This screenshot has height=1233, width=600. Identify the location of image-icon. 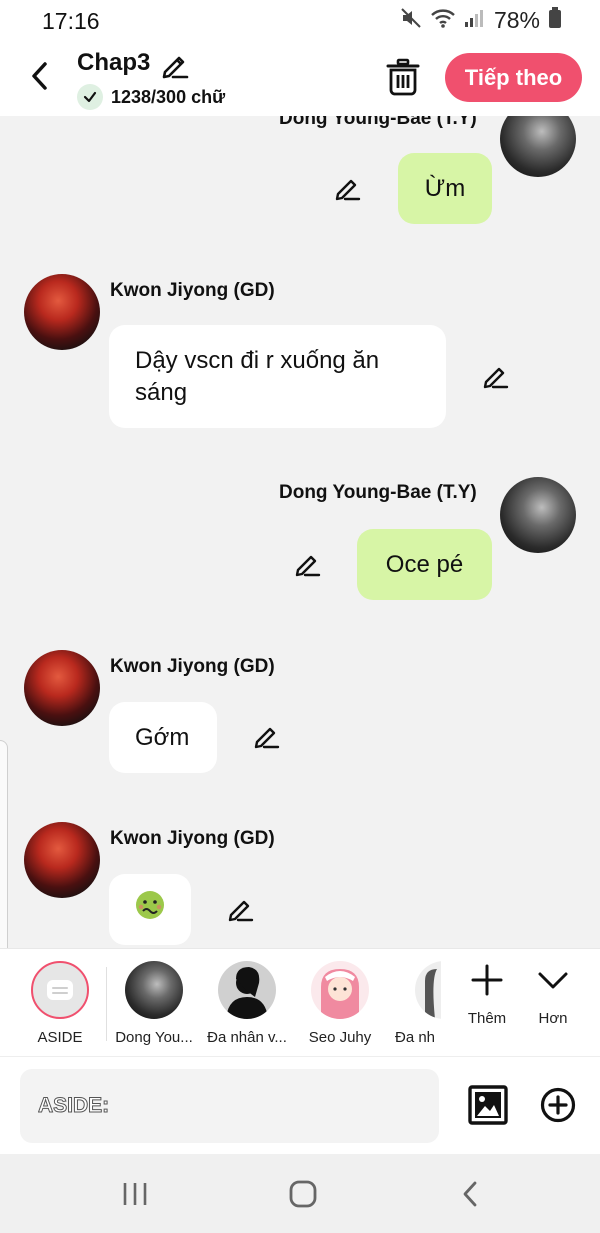
(488, 1105).